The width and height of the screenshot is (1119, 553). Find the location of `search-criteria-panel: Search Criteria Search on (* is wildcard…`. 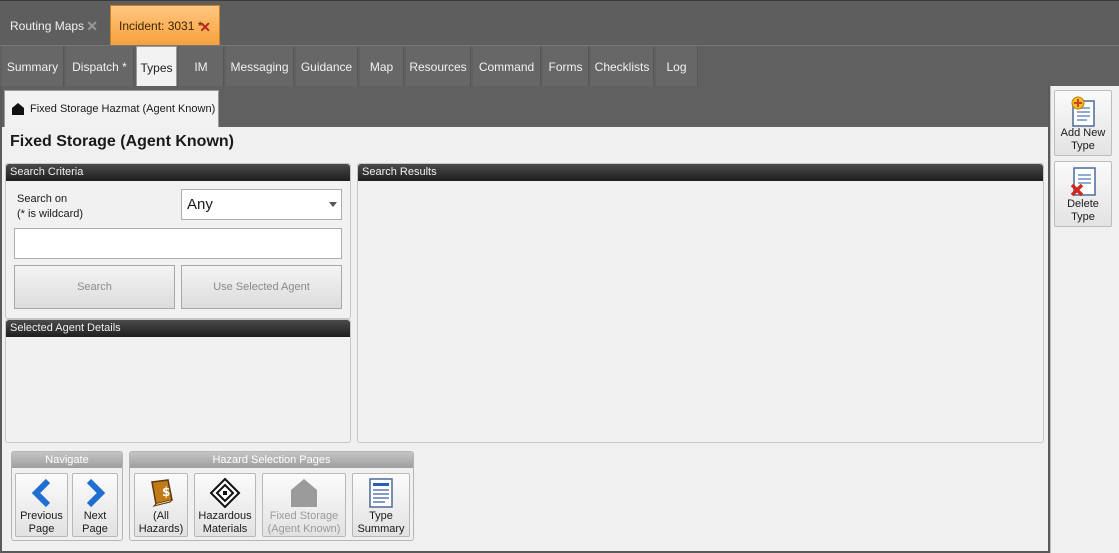

search-criteria-panel: Search Criteria Search on (* is wildcard… is located at coordinates (178, 241).